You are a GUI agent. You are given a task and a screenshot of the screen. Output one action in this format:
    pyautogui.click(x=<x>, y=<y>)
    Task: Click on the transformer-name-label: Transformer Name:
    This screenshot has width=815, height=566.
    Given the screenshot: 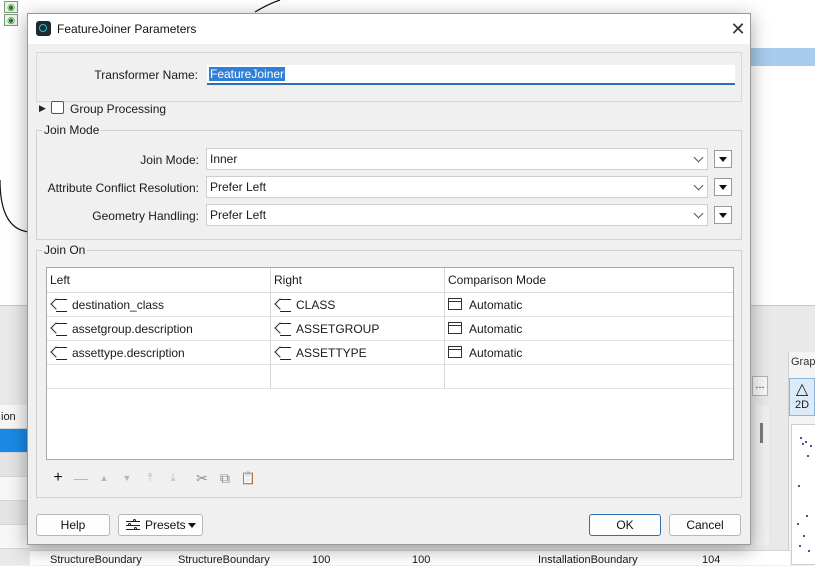 What is the action you would take?
    pyautogui.click(x=146, y=75)
    